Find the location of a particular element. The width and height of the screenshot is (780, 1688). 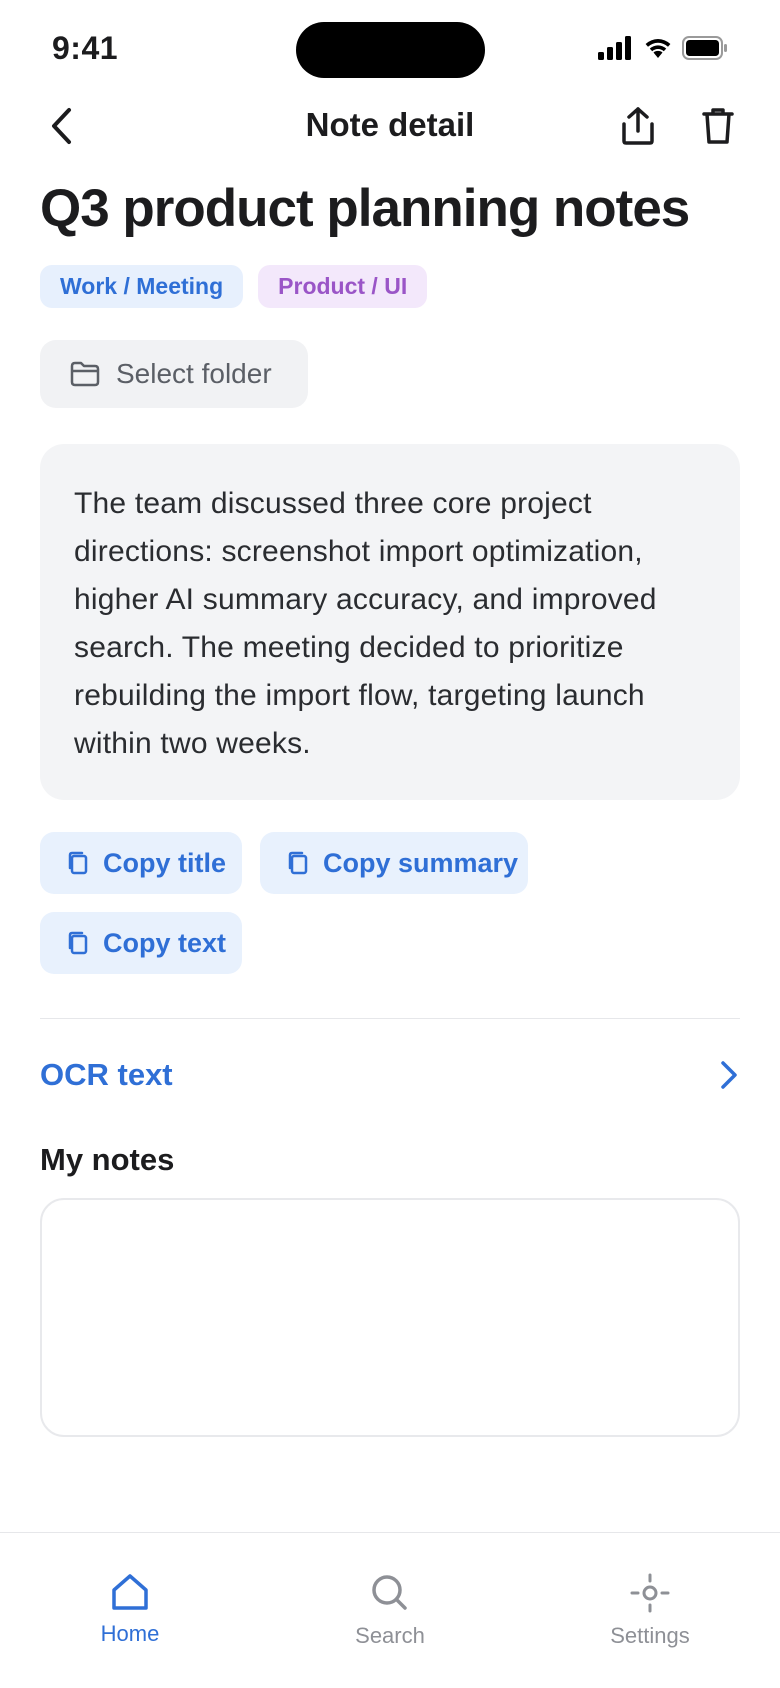

select-folder-button: Select folder is located at coordinates (174, 374).